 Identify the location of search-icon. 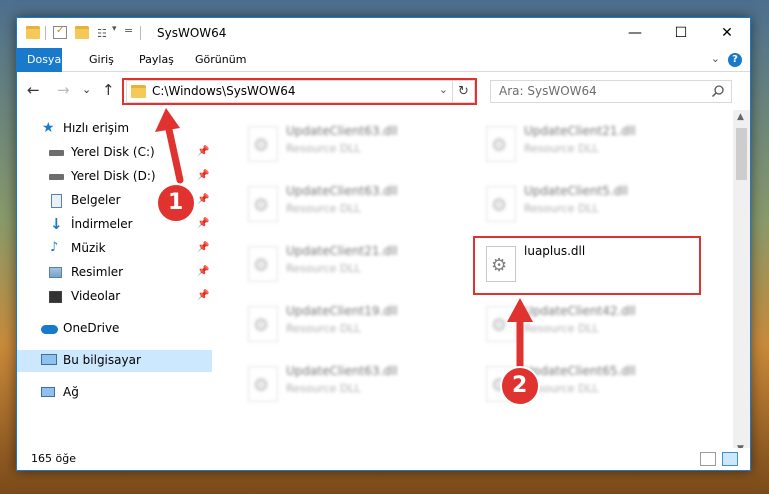
(718, 91).